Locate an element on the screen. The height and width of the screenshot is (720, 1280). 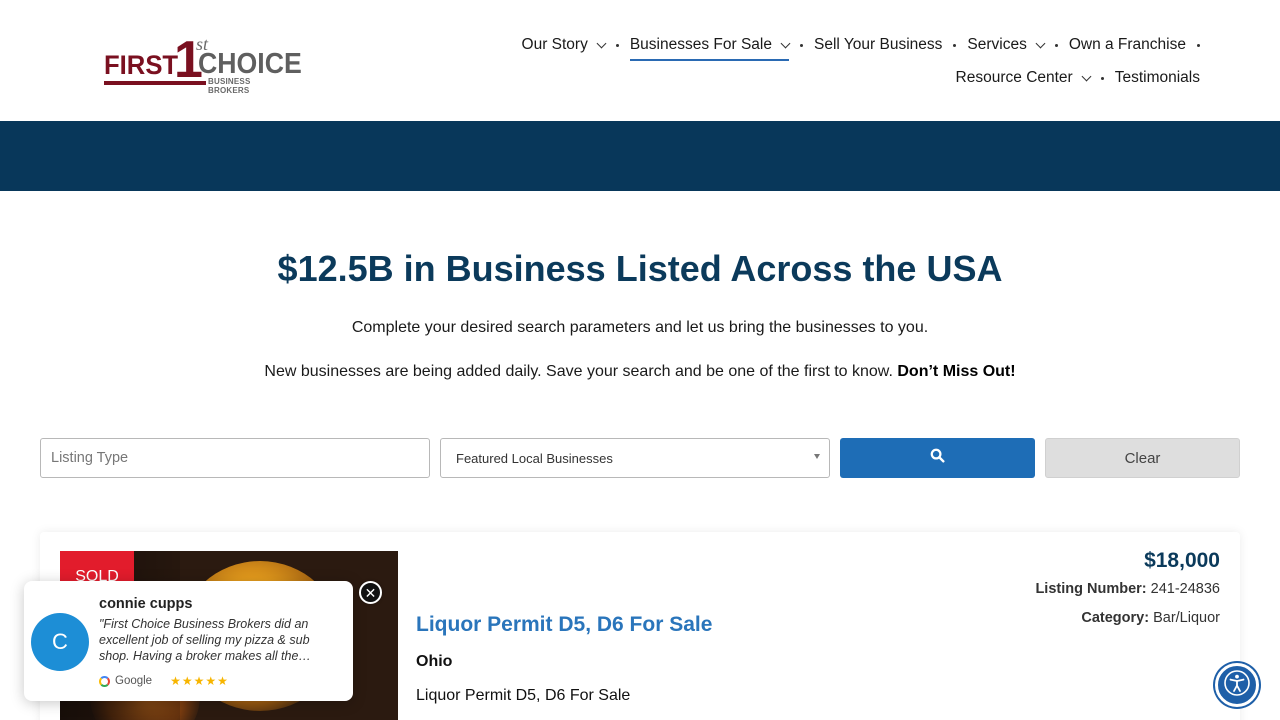
nav-item-businesses-for-sale: Businesses For Sale is located at coordinates (710, 46).